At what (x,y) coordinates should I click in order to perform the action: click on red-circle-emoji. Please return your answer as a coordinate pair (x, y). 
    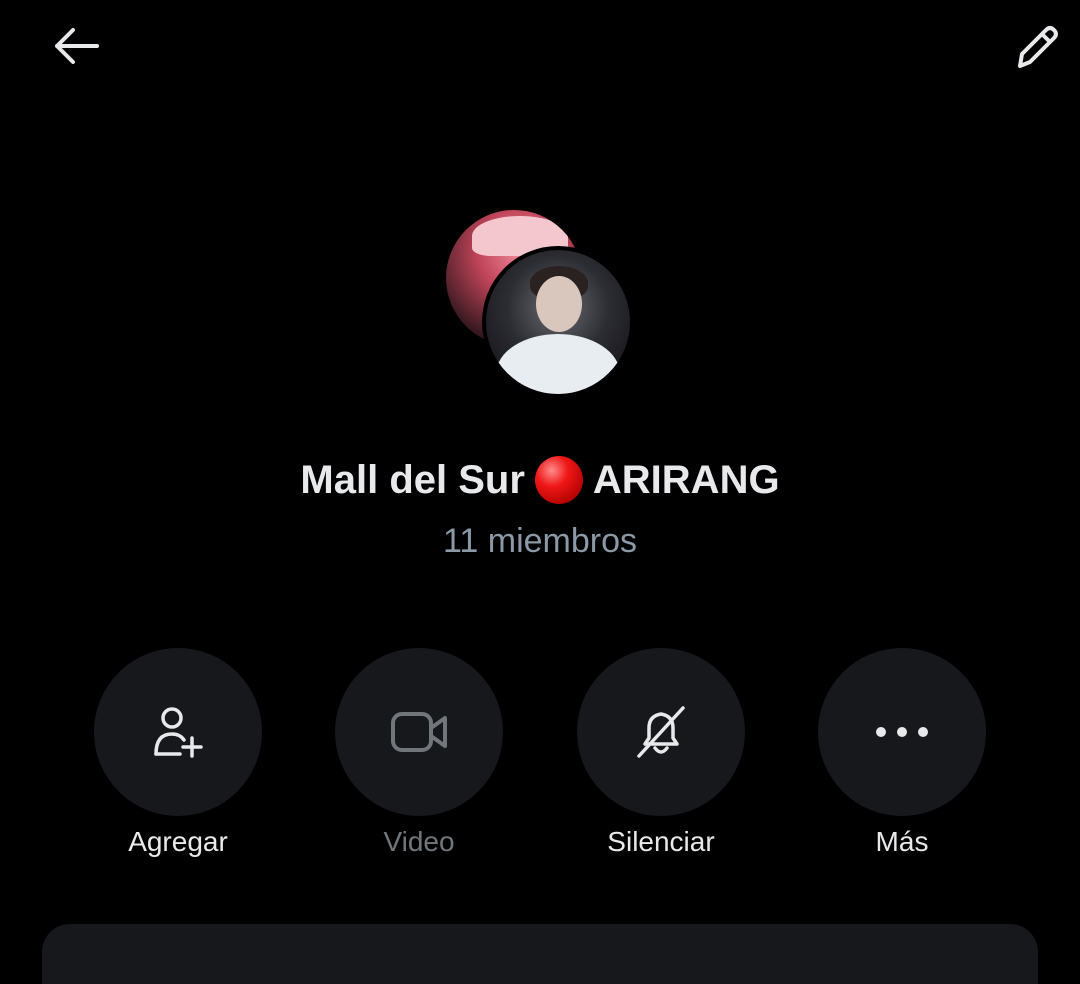
    Looking at the image, I should click on (558, 480).